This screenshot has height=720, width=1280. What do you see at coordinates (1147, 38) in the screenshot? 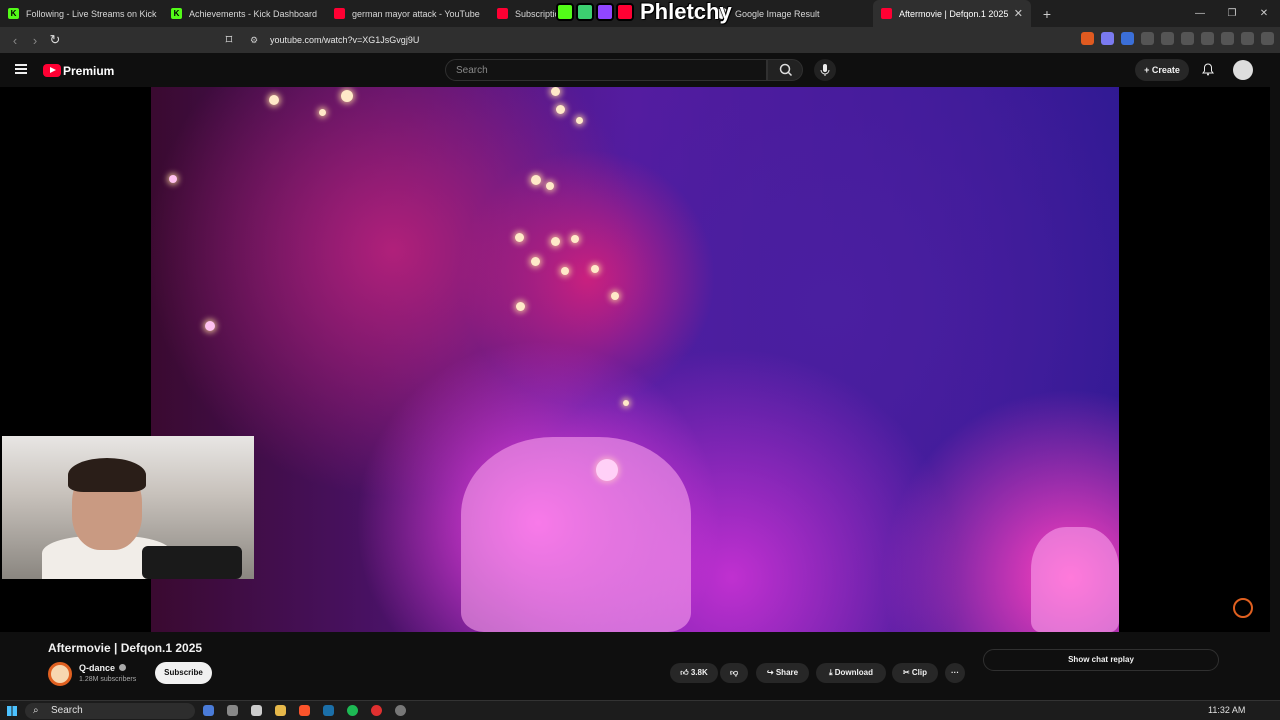
I see `extensions-icon` at bounding box center [1147, 38].